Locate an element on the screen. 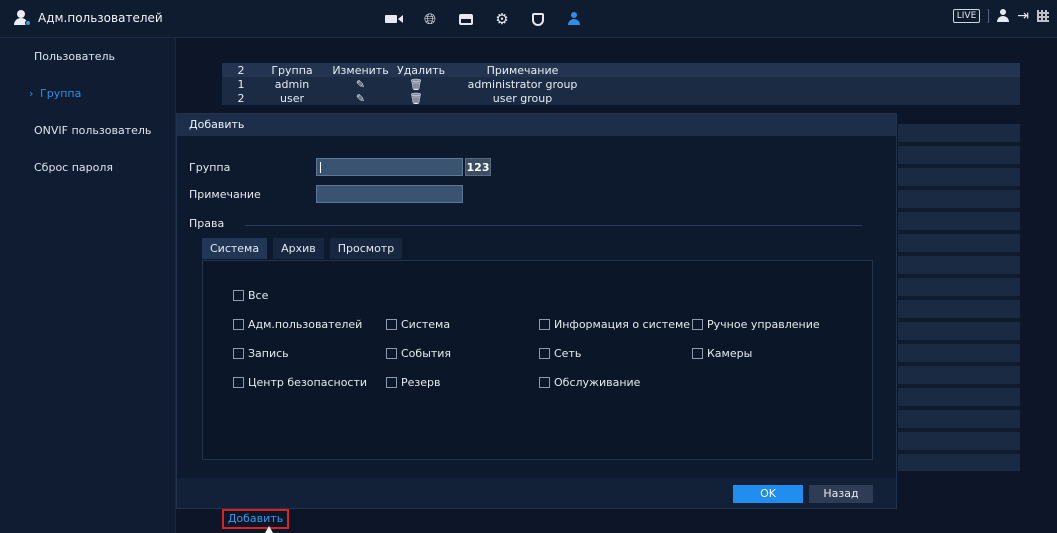 This screenshot has width=1057, height=533. sidebar-item-label: Сброс пароля is located at coordinates (74, 167).